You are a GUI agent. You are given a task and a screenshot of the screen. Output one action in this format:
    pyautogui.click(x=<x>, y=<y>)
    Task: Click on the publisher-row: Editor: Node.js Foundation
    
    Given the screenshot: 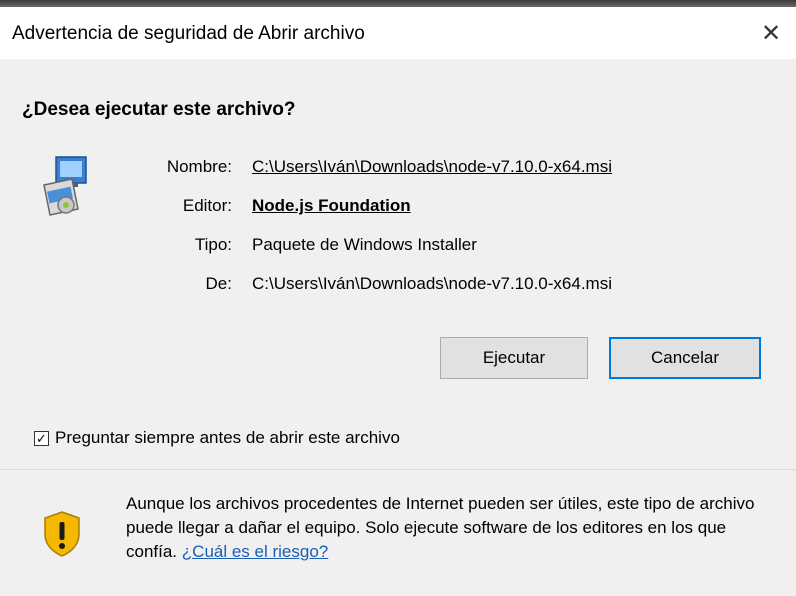 What is the action you would take?
    pyautogui.click(x=398, y=209)
    